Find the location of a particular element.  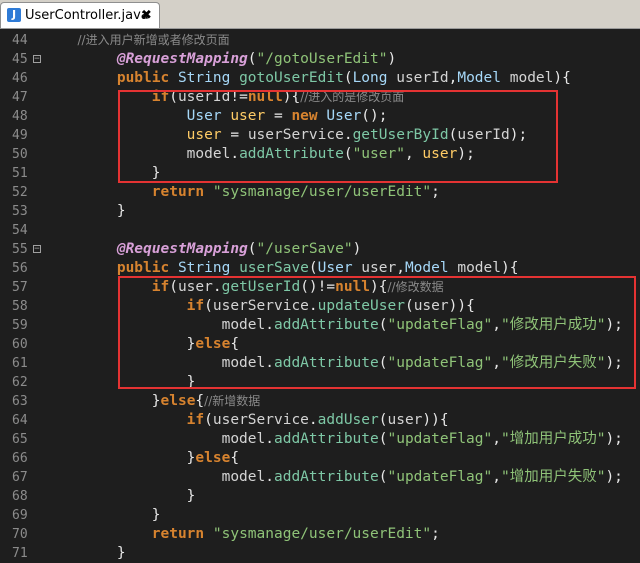

code-line: 54 is located at coordinates (320, 230).